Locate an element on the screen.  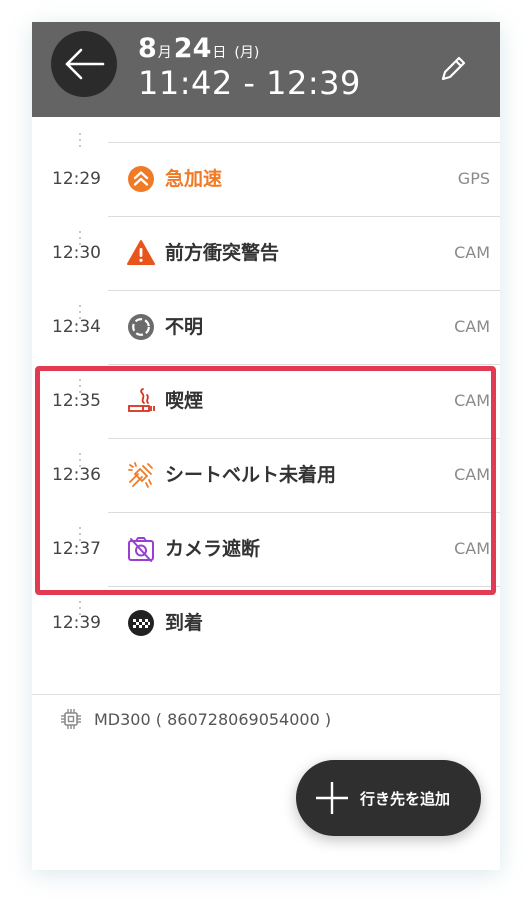
event-row: 12:30 前方衝突警告 CAM is located at coordinates (266, 253).